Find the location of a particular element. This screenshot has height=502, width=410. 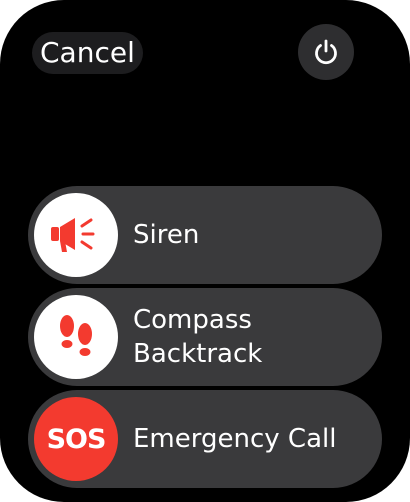

power-icon is located at coordinates (326, 52).